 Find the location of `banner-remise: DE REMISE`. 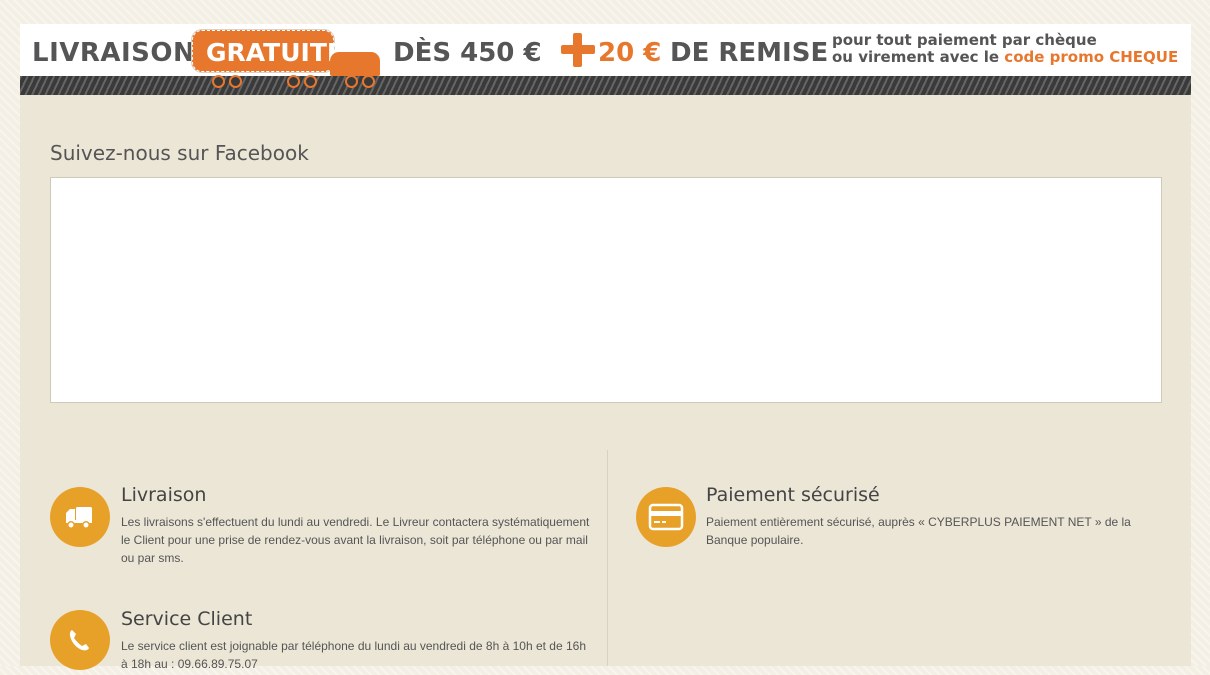

banner-remise: DE REMISE is located at coordinates (749, 53).